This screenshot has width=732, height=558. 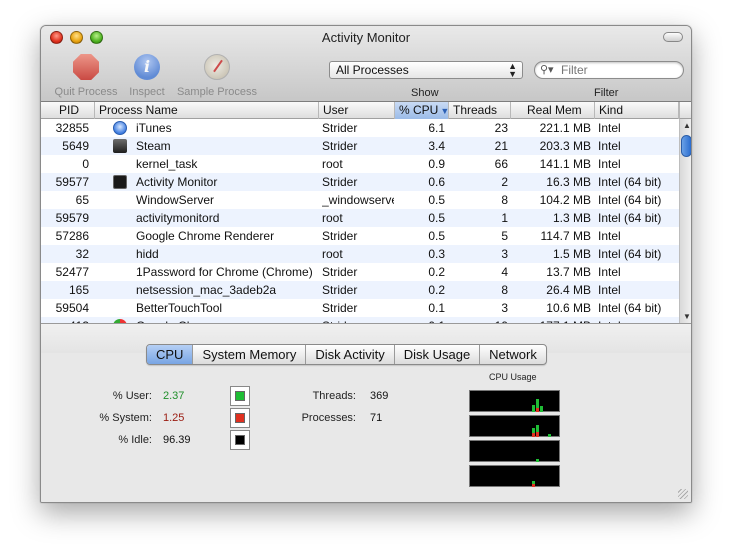 What do you see at coordinates (683, 494) in the screenshot?
I see `resize-grip-icon` at bounding box center [683, 494].